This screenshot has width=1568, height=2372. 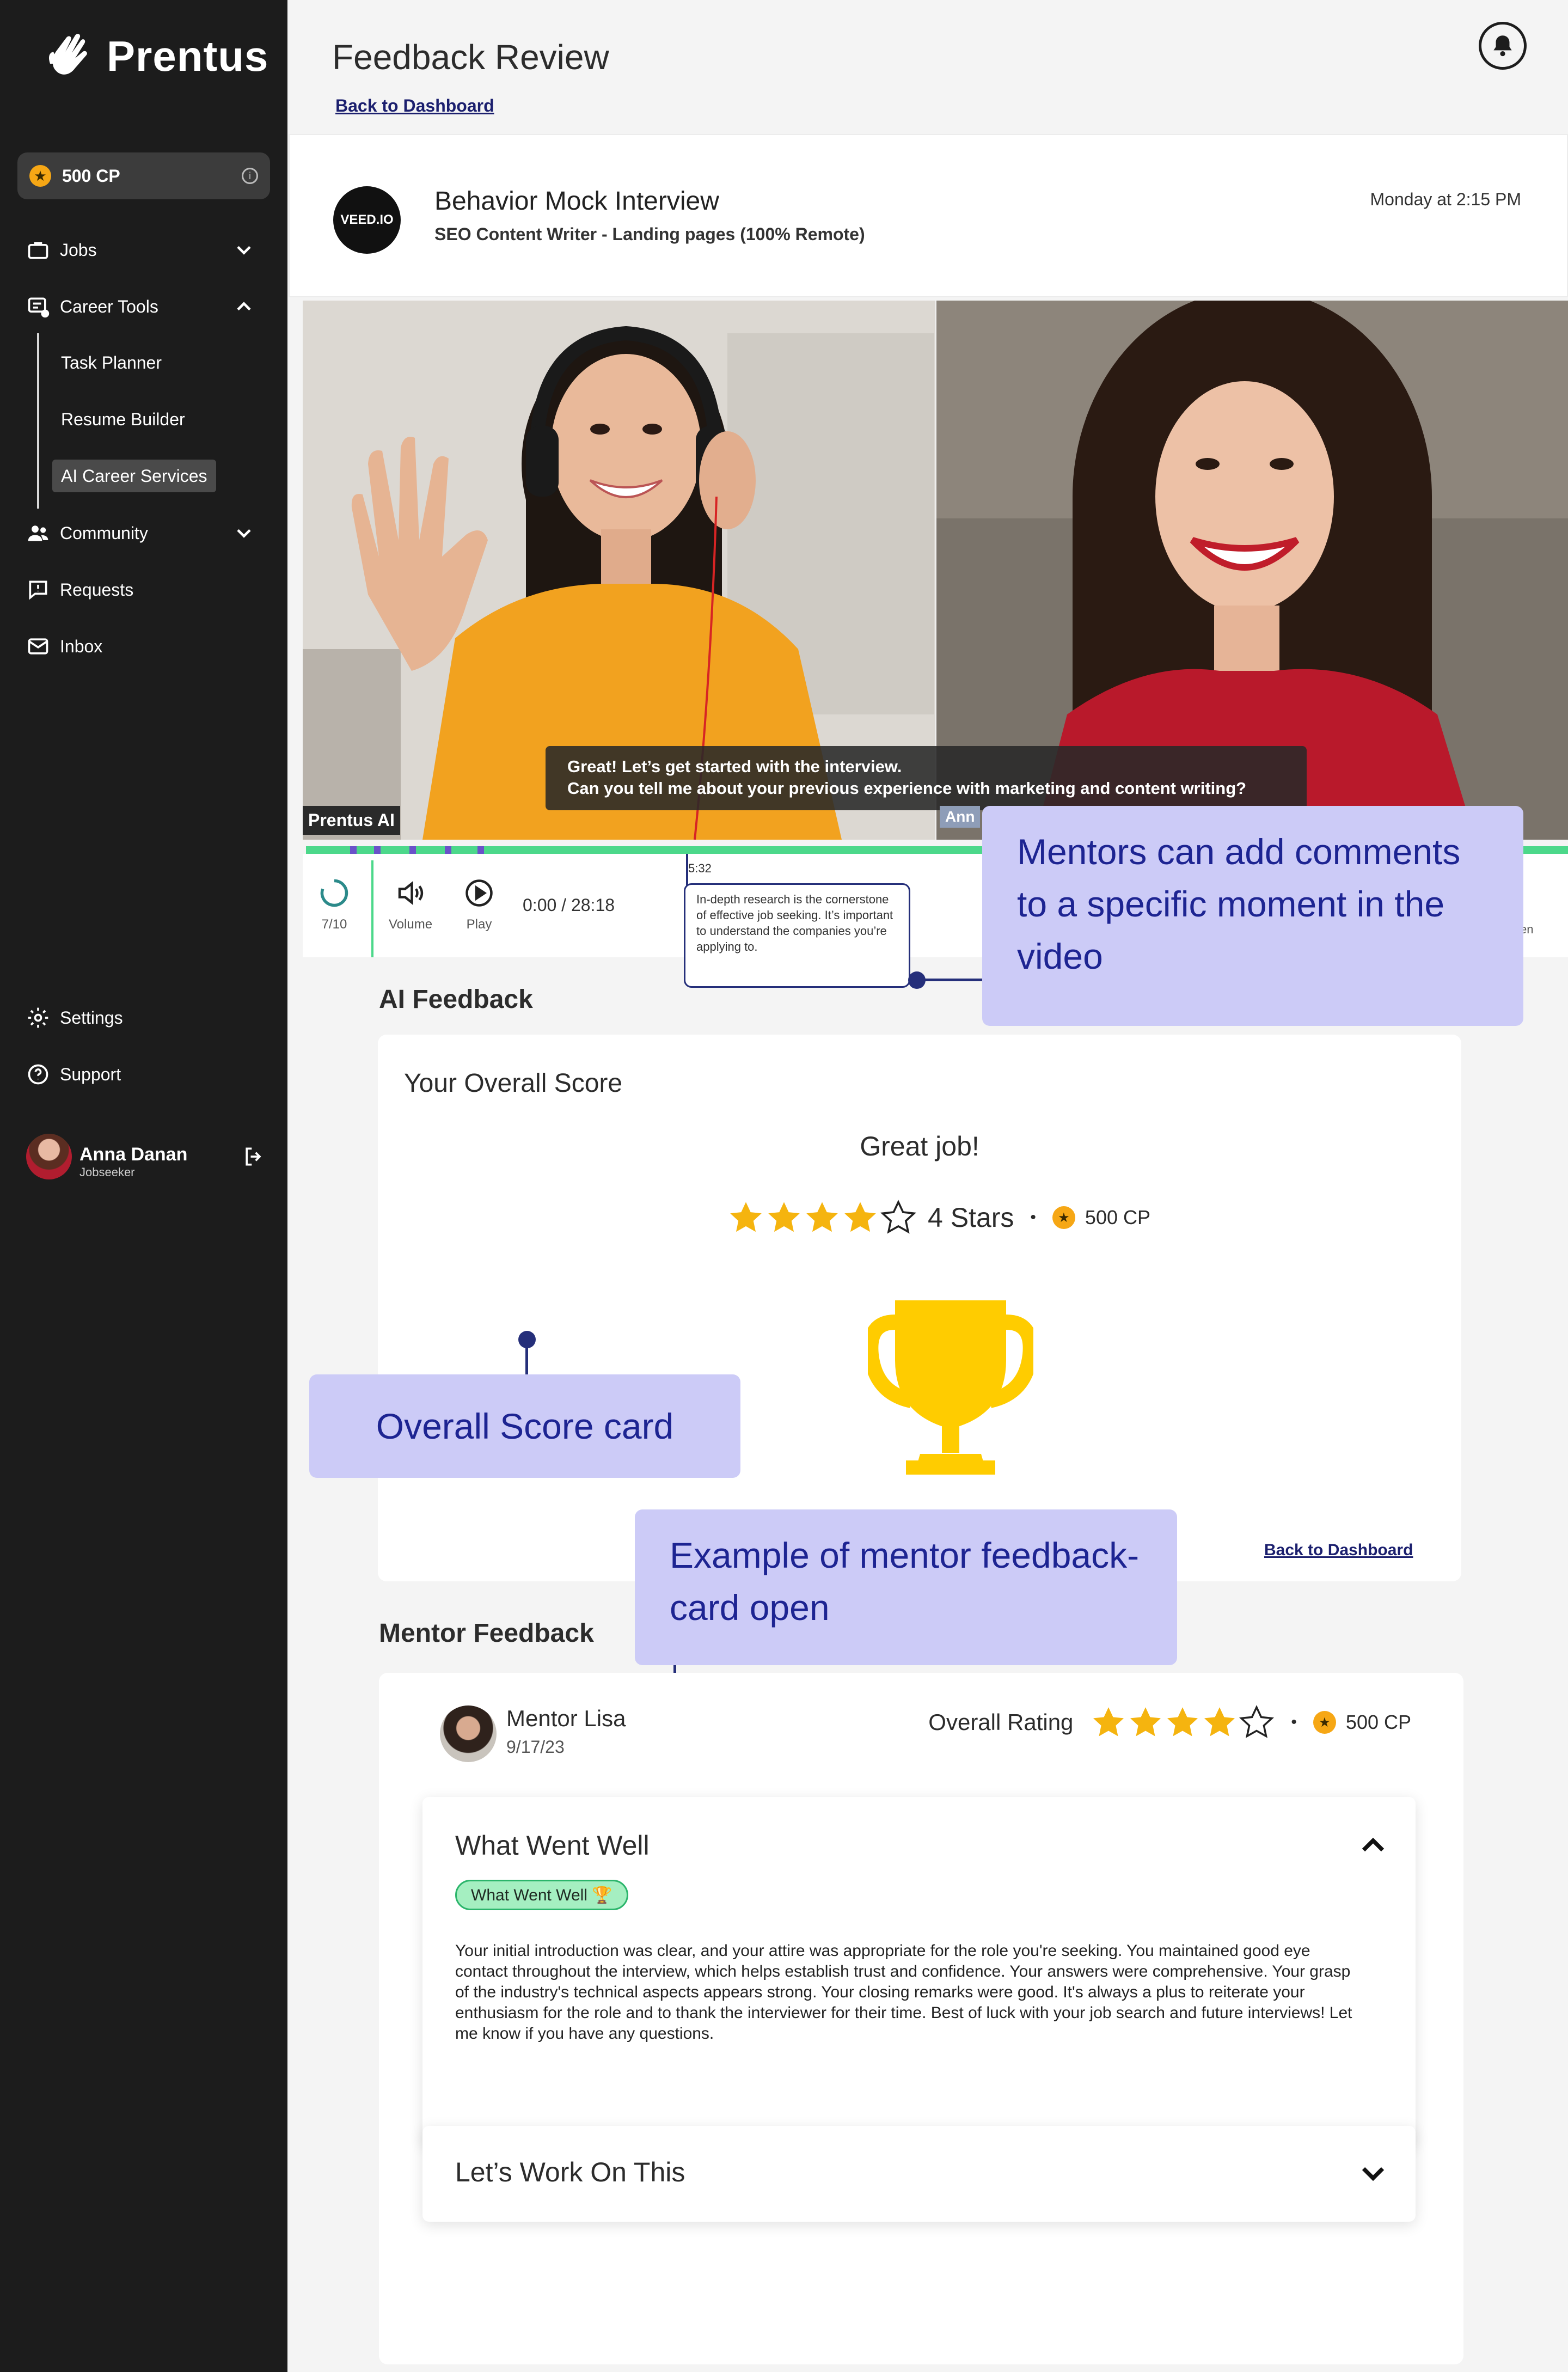 I want to click on coin-icon: ★, so click(x=1063, y=1217).